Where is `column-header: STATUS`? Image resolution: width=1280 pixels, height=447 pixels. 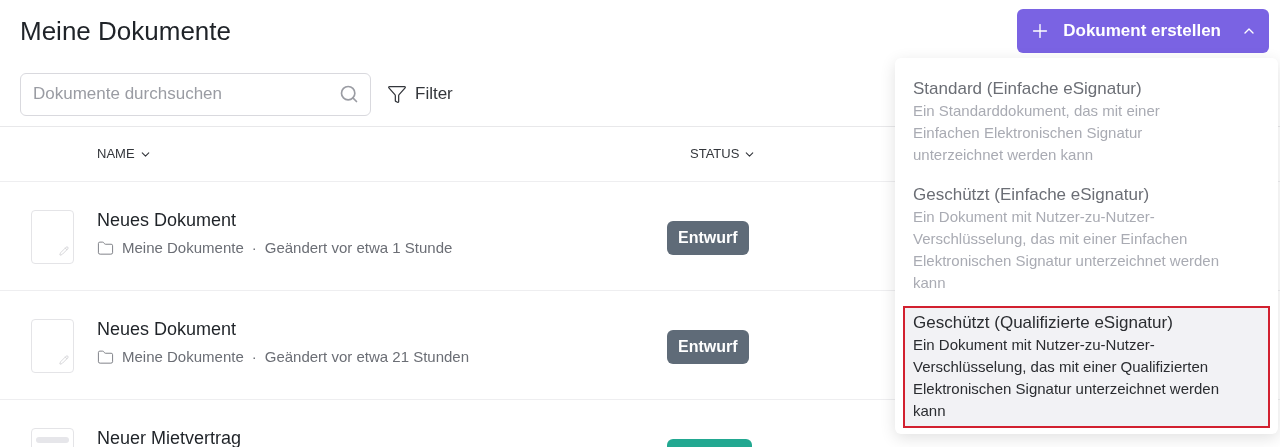
column-header: STATUS is located at coordinates (723, 154).